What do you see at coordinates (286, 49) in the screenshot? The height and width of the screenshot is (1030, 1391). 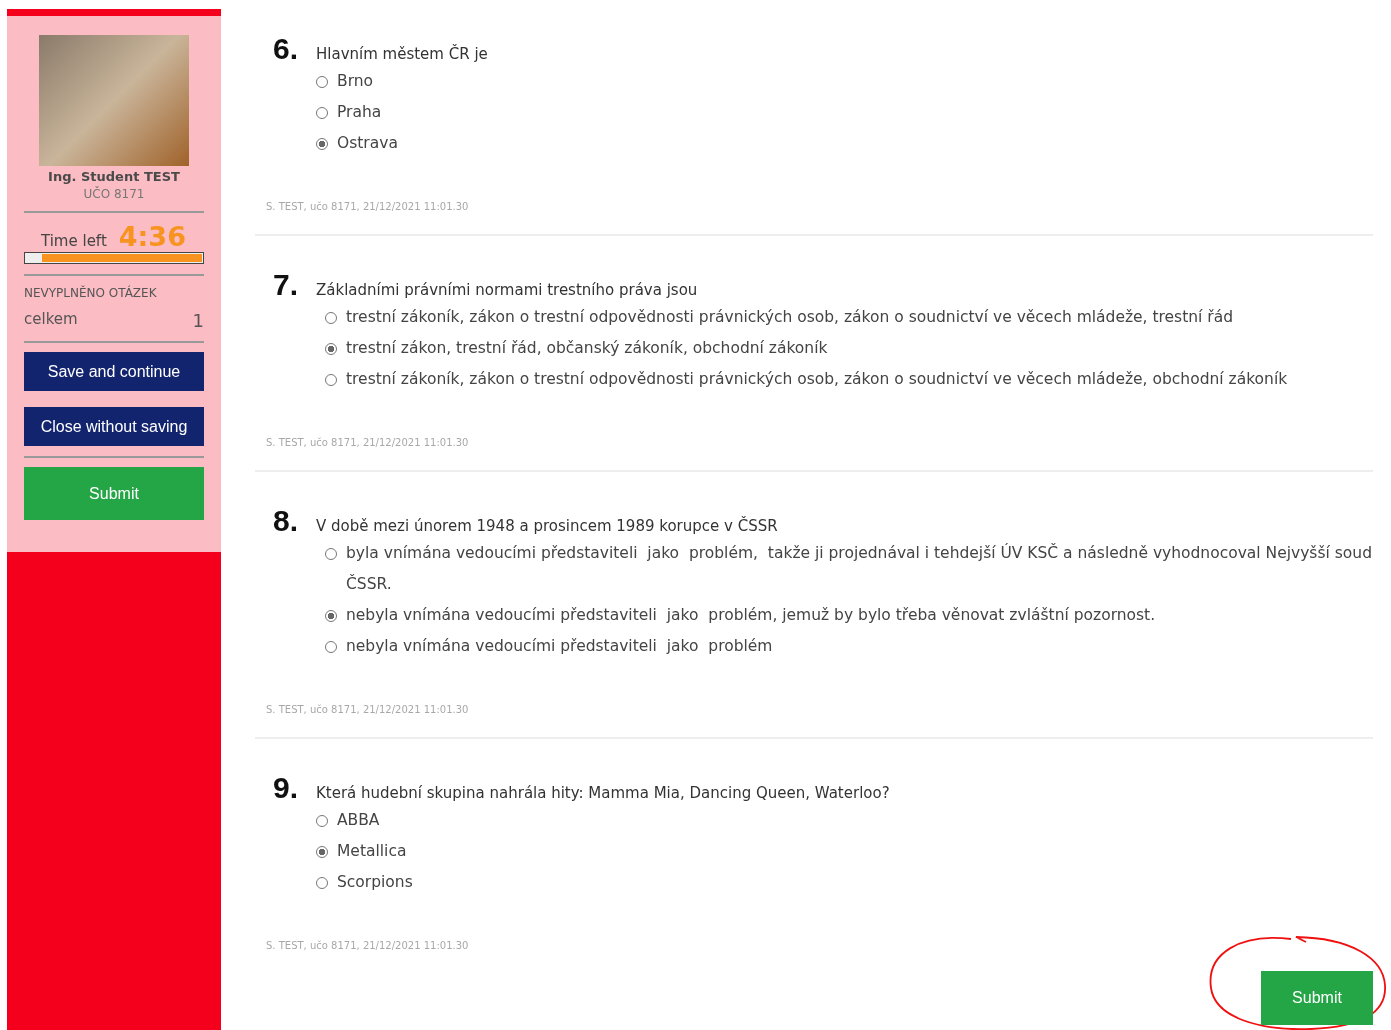 I see `question-number: 6.` at bounding box center [286, 49].